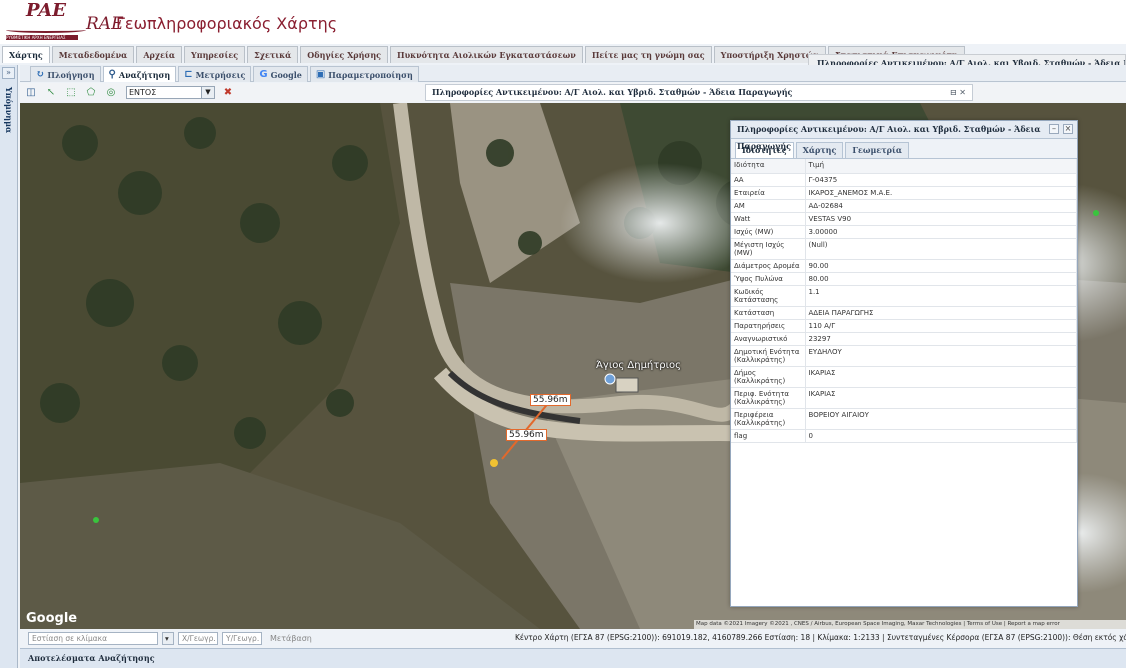 The height and width of the screenshot is (668, 1126). Describe the element at coordinates (958, 92) in the screenshot. I see `window-controls: ⊟ ✕` at that location.